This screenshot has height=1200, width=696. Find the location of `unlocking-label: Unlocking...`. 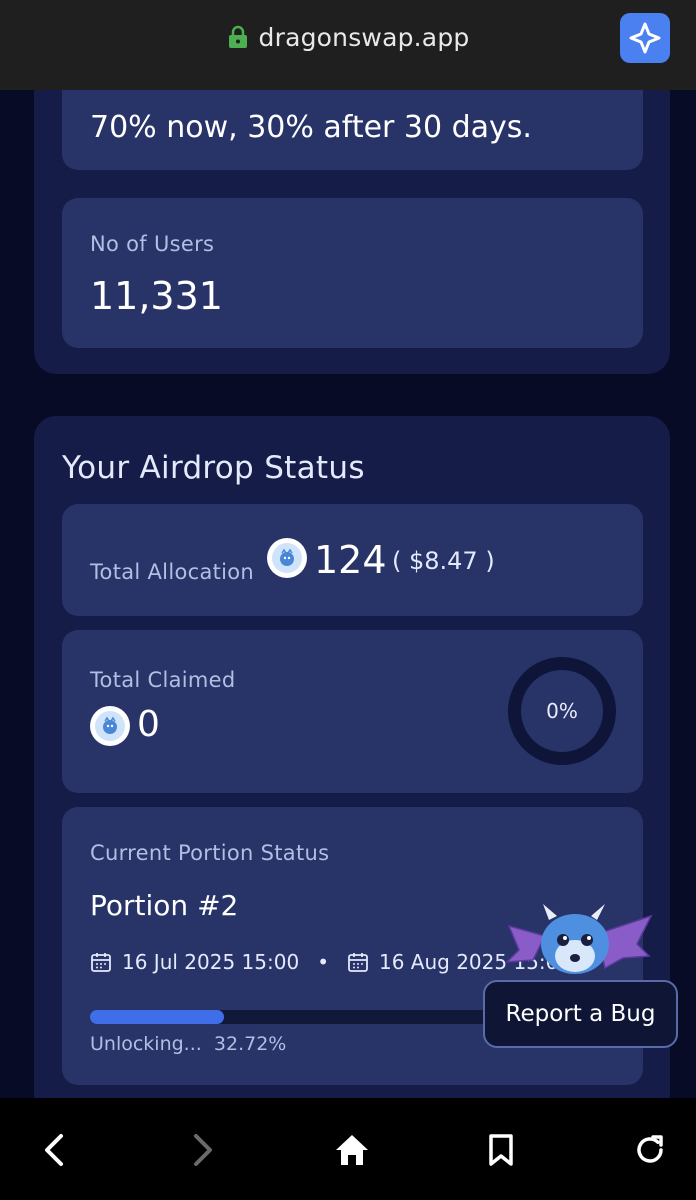

unlocking-label: Unlocking... is located at coordinates (146, 1044).